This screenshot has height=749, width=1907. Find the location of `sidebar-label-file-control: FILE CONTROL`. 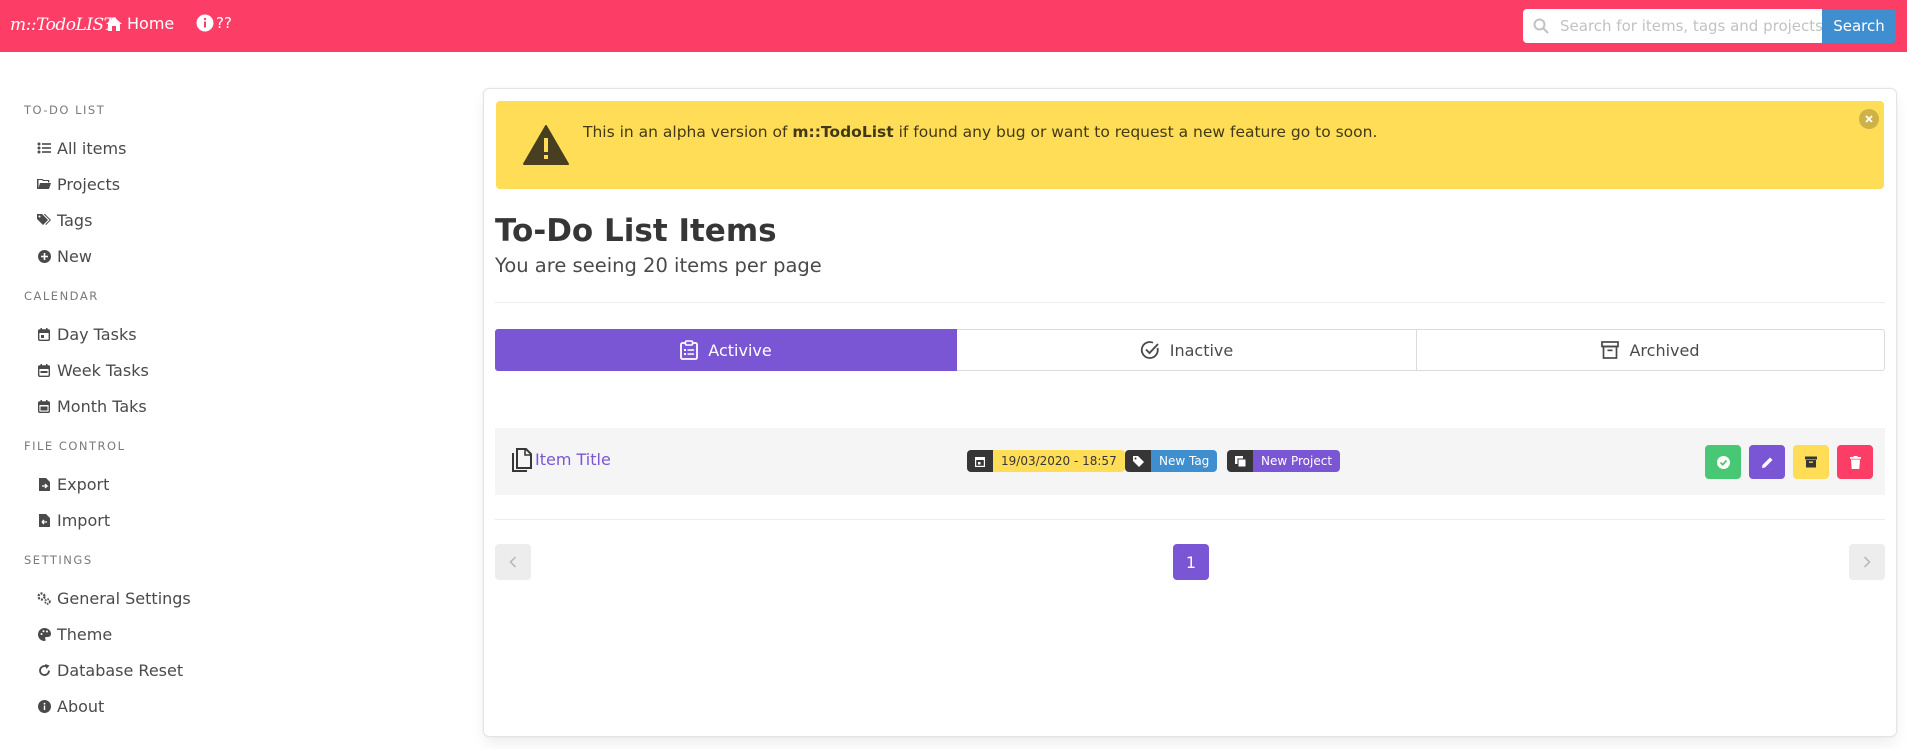

sidebar-label-file-control: FILE CONTROL is located at coordinates (75, 446).